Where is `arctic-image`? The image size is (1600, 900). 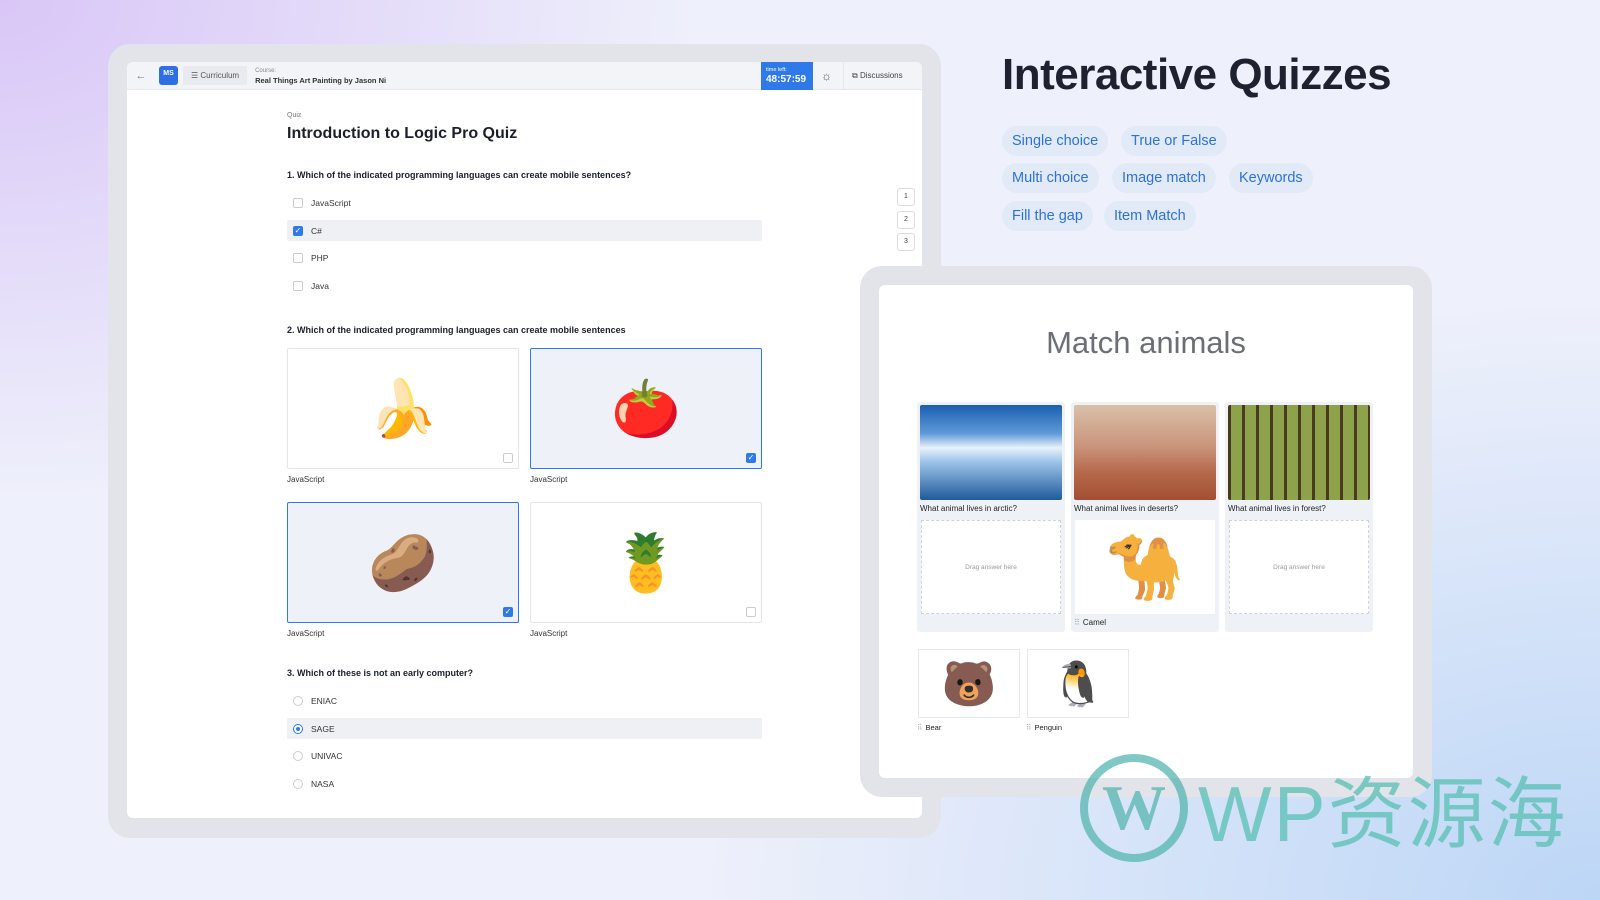
arctic-image is located at coordinates (991, 452).